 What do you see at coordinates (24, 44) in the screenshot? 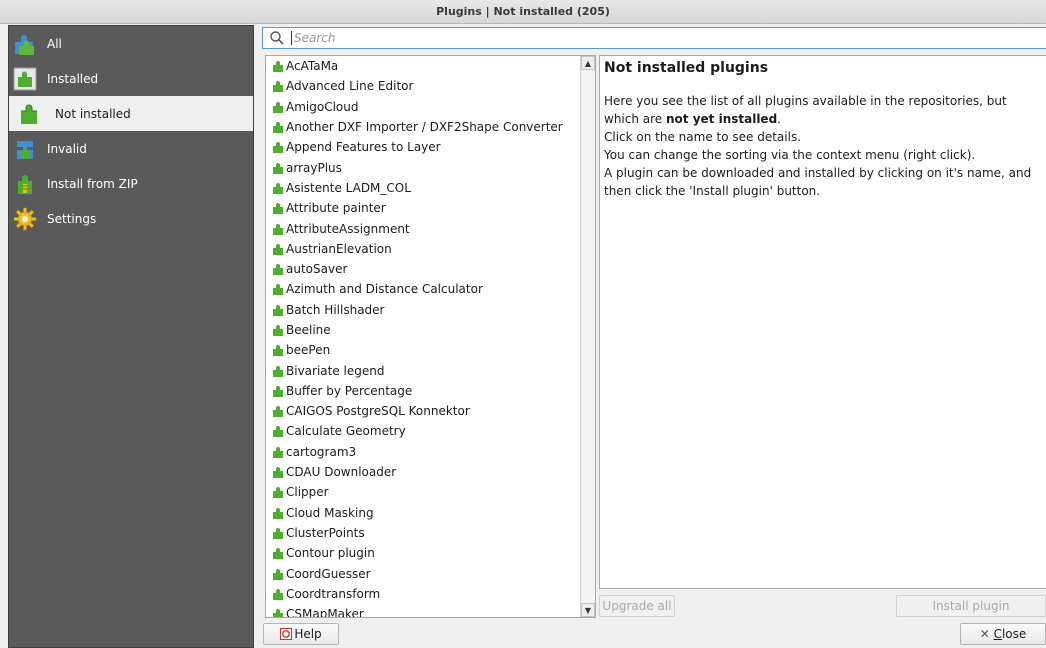
I see `plugins-all-icon` at bounding box center [24, 44].